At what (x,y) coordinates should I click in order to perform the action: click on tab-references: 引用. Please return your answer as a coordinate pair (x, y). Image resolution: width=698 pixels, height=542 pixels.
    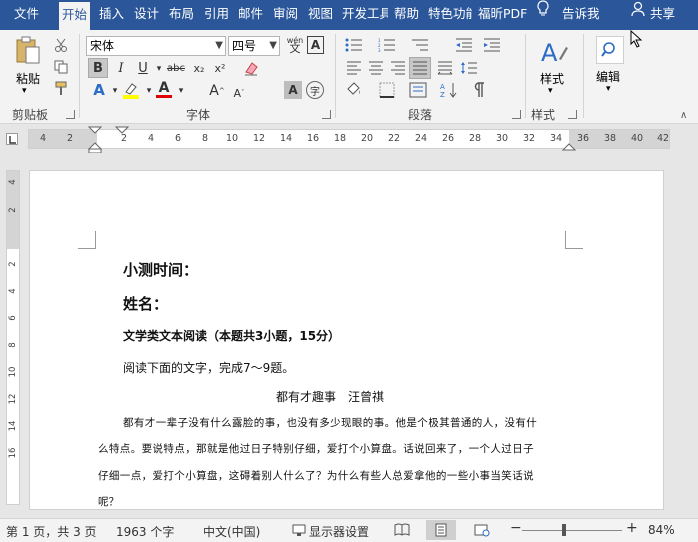
    Looking at the image, I should click on (216, 15).